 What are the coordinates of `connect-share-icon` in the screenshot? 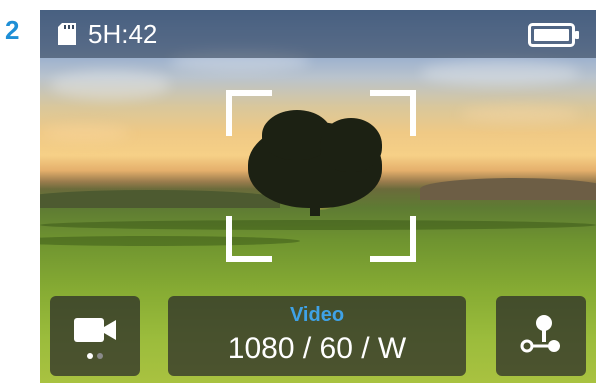 It's located at (540, 334).